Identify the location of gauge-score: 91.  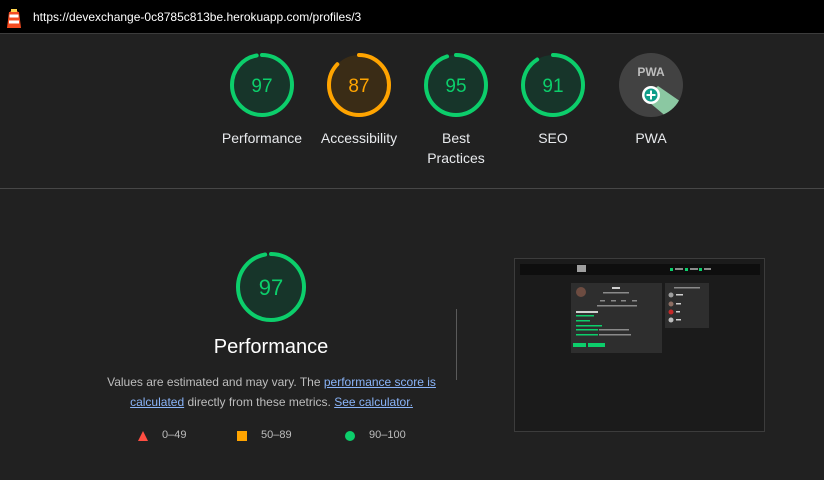
(552, 86).